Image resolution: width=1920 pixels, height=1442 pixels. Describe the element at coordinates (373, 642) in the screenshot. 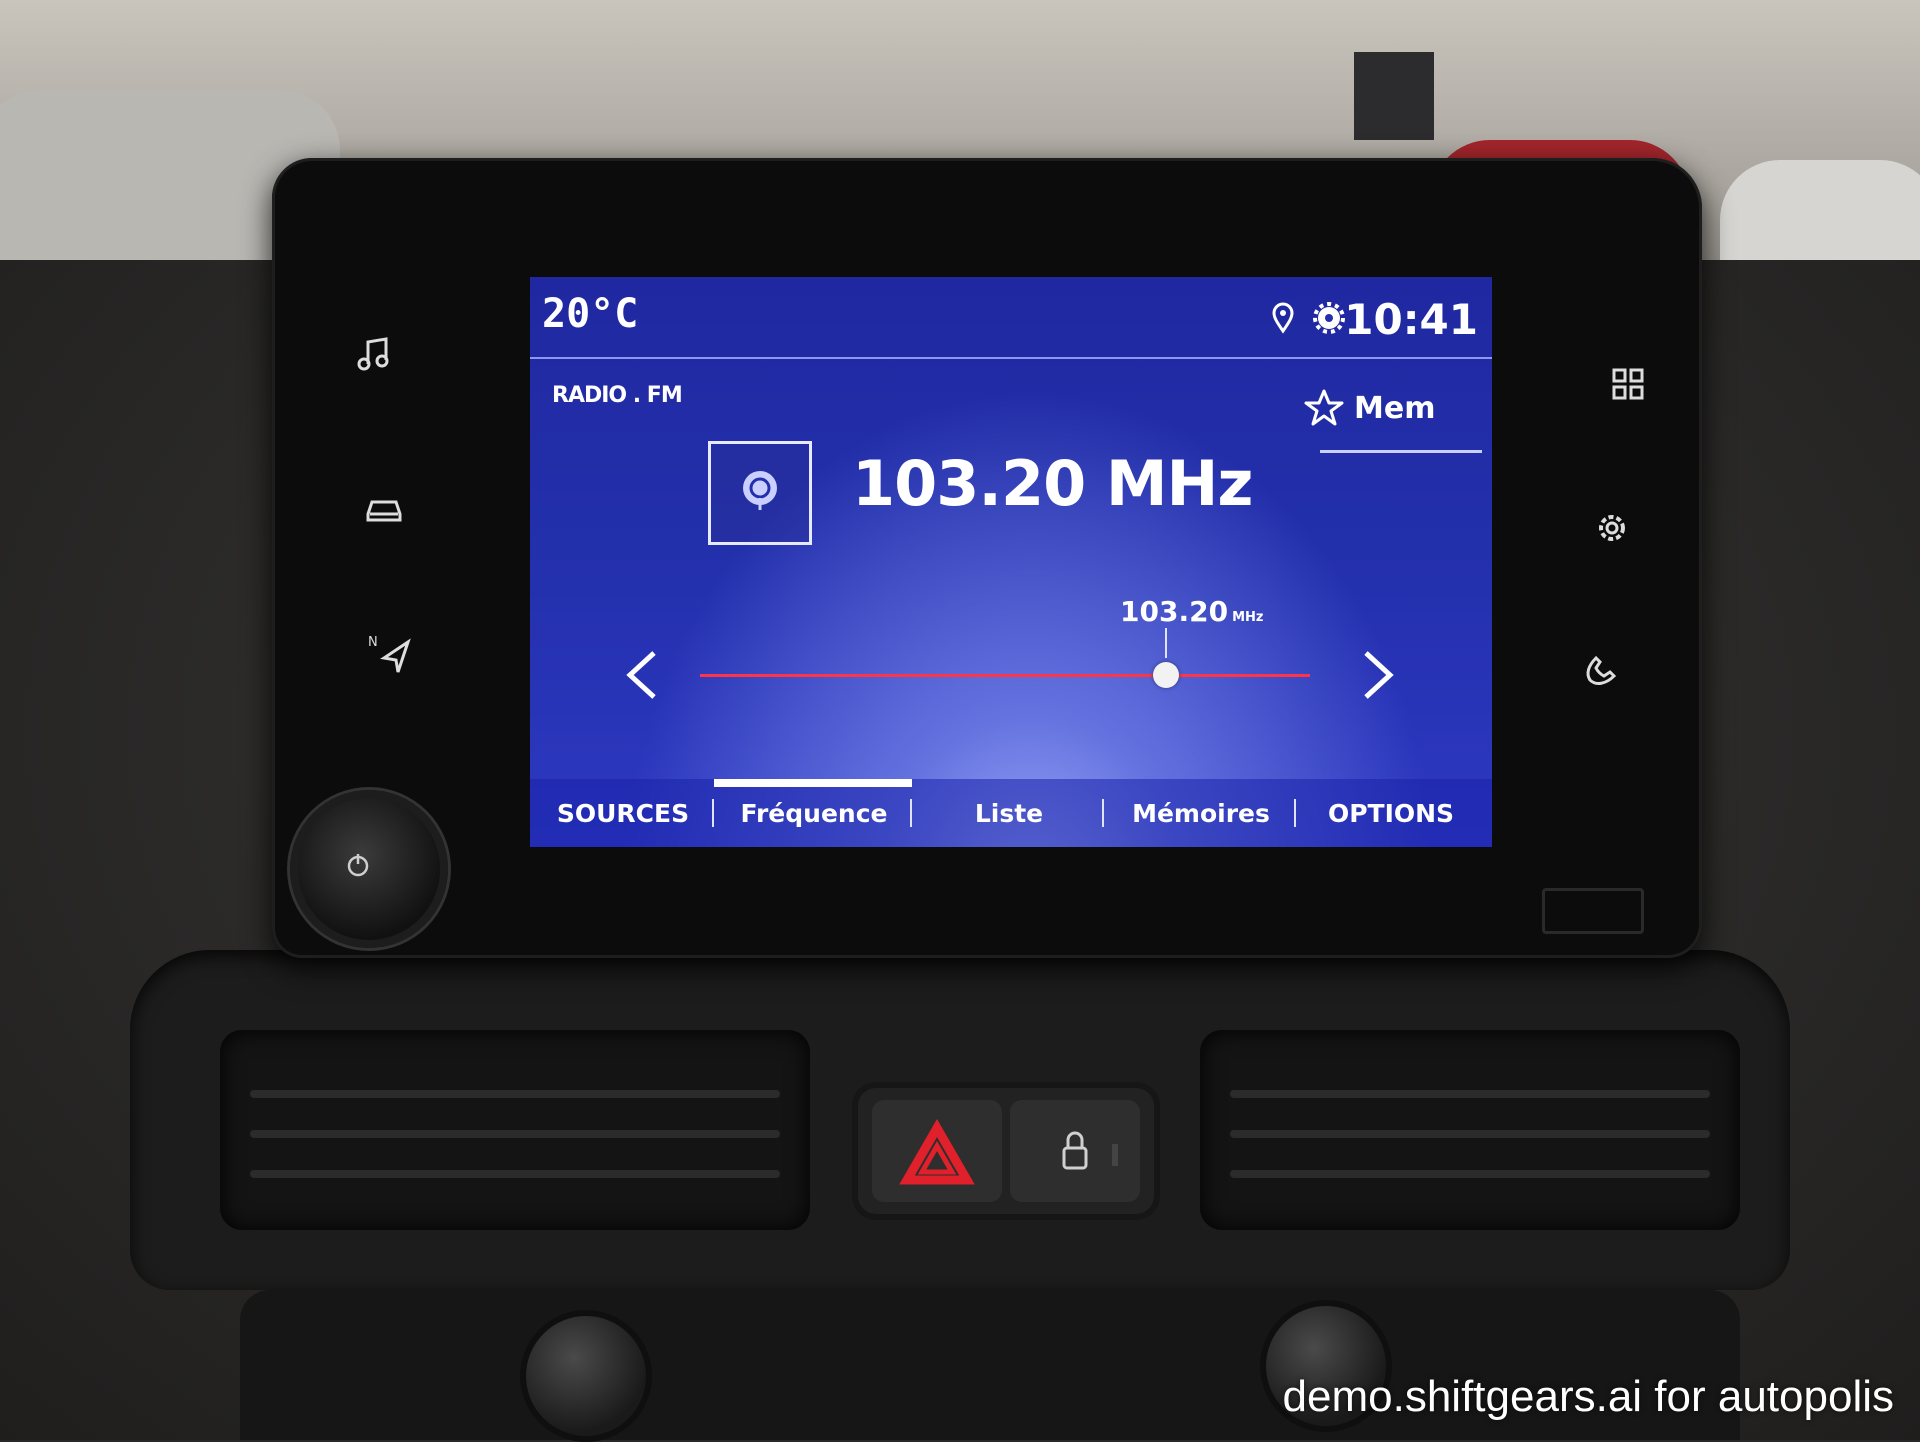

I see `svg-text: N` at that location.